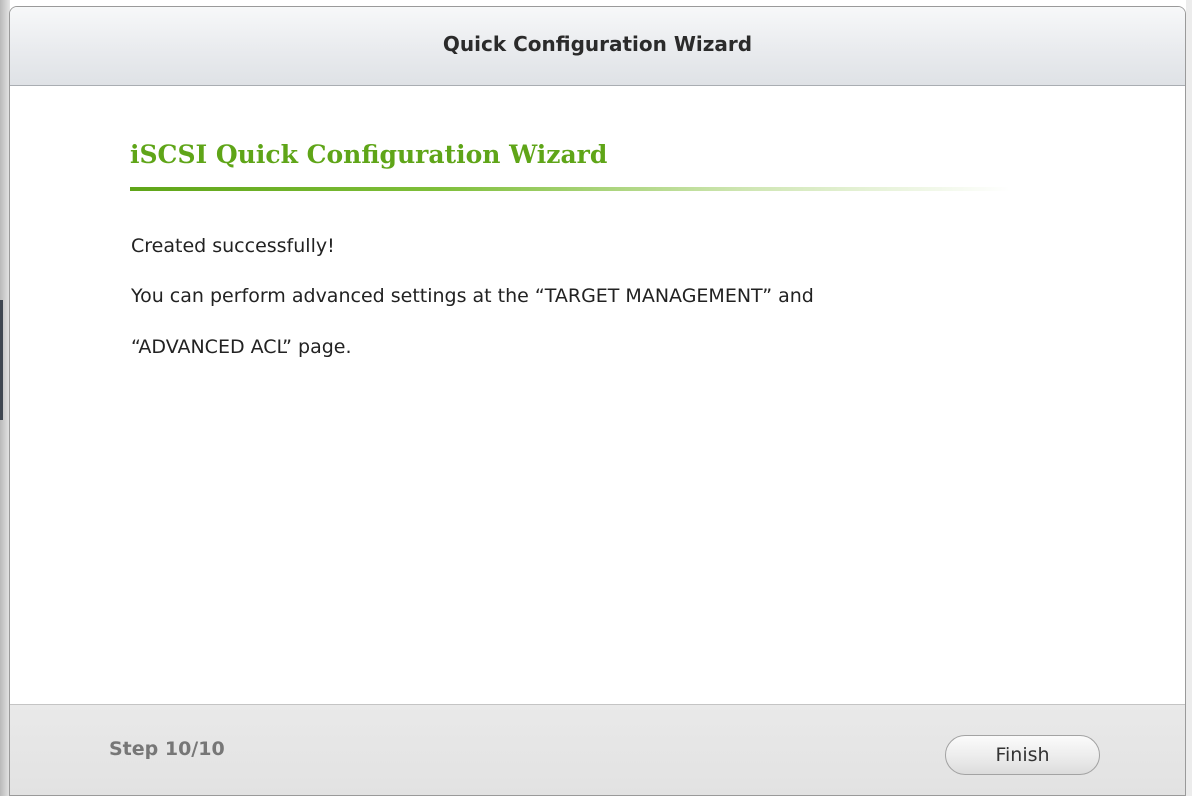 The width and height of the screenshot is (1192, 796). Describe the element at coordinates (167, 749) in the screenshot. I see `step-indicator: Step 10/10` at that location.